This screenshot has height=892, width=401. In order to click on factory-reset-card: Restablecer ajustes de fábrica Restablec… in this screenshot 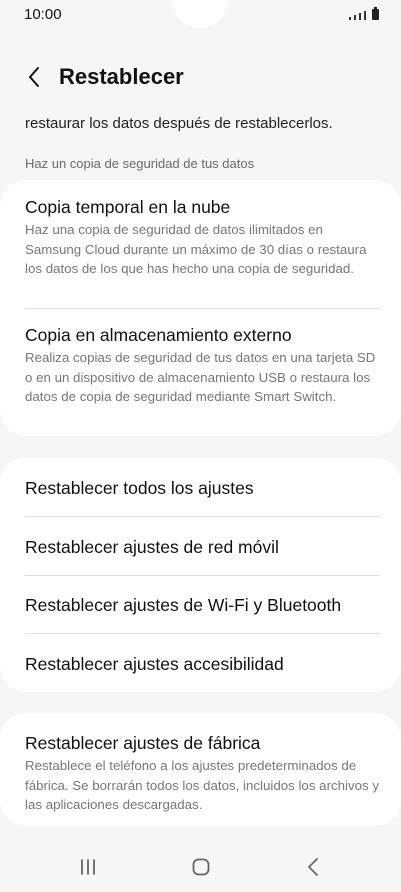, I will do `click(200, 769)`.